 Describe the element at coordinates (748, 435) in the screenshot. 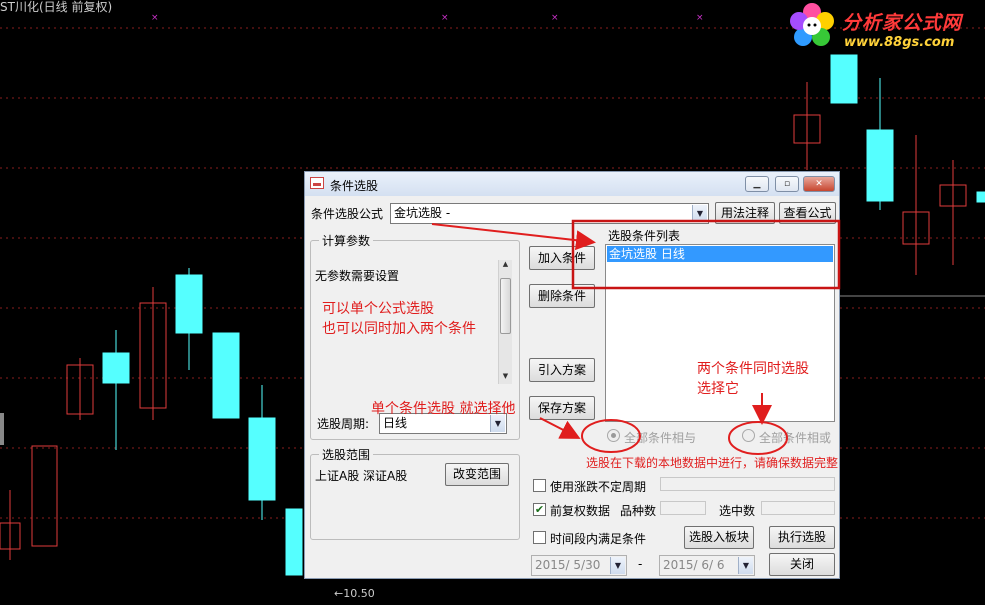

I see `all-or-radio` at that location.